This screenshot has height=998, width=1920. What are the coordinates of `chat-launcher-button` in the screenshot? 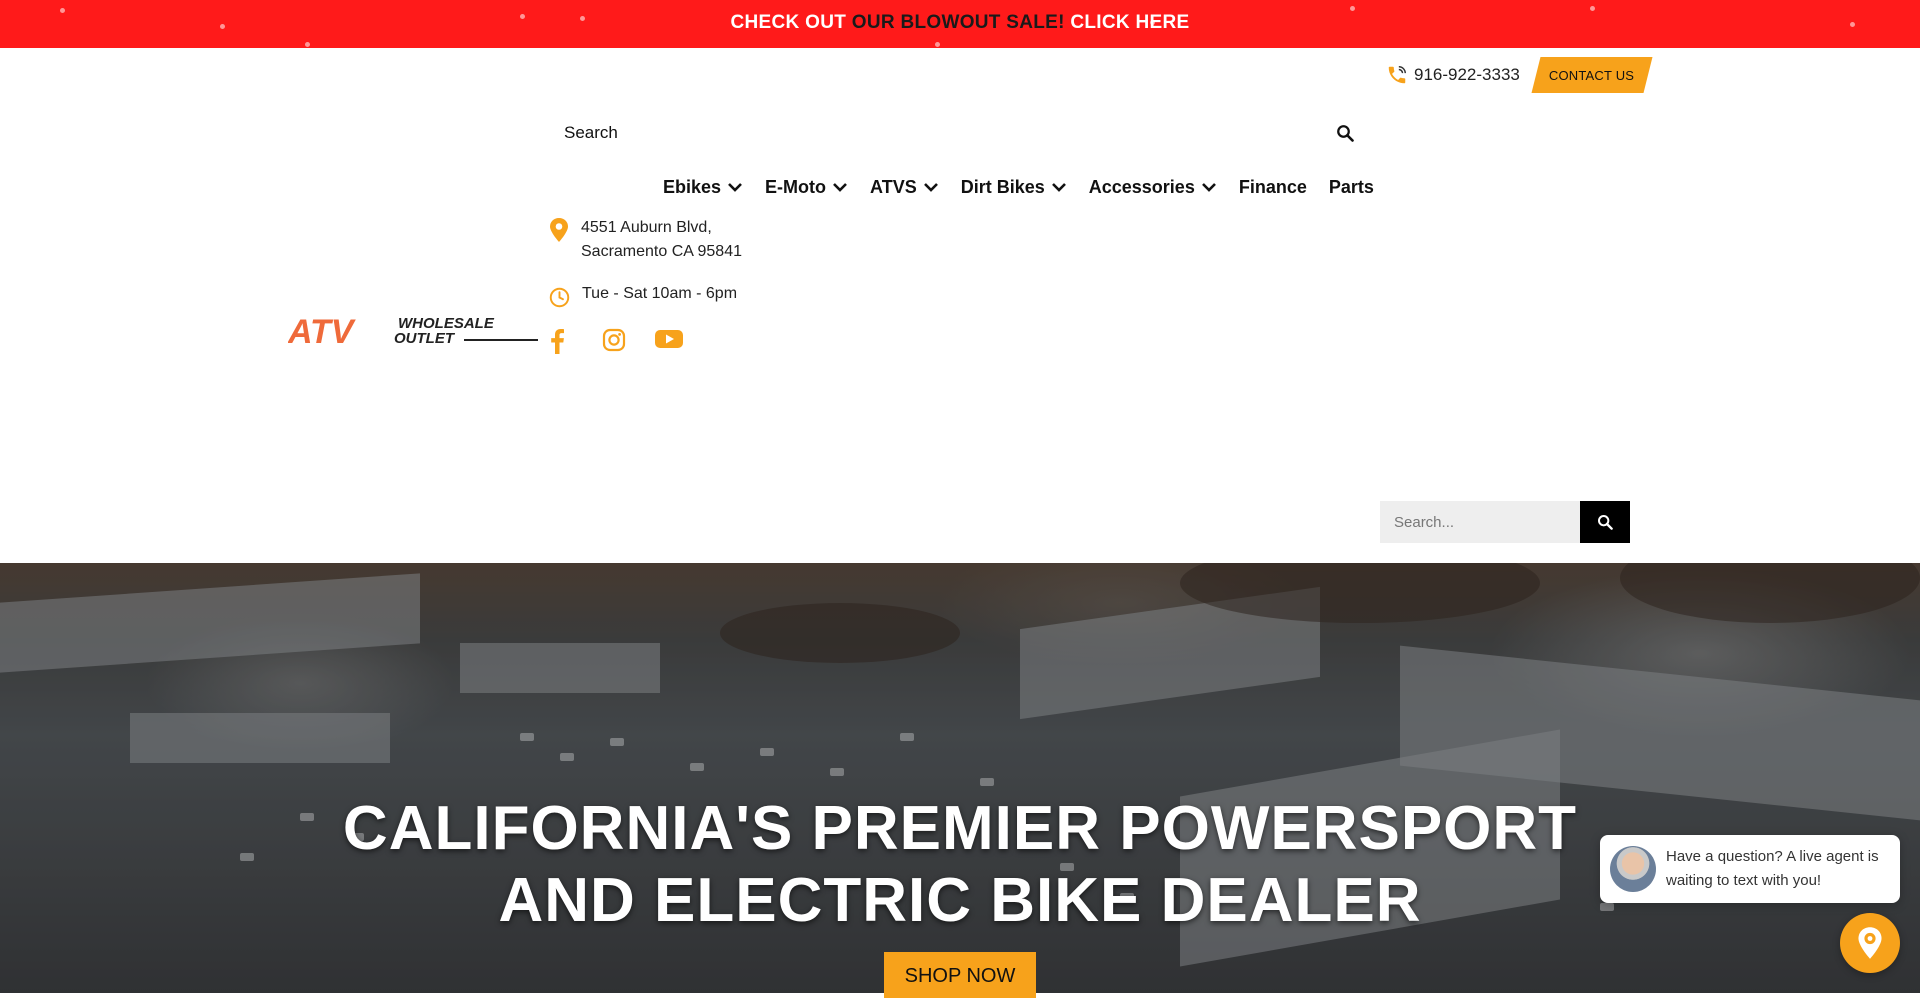 It's located at (1870, 943).